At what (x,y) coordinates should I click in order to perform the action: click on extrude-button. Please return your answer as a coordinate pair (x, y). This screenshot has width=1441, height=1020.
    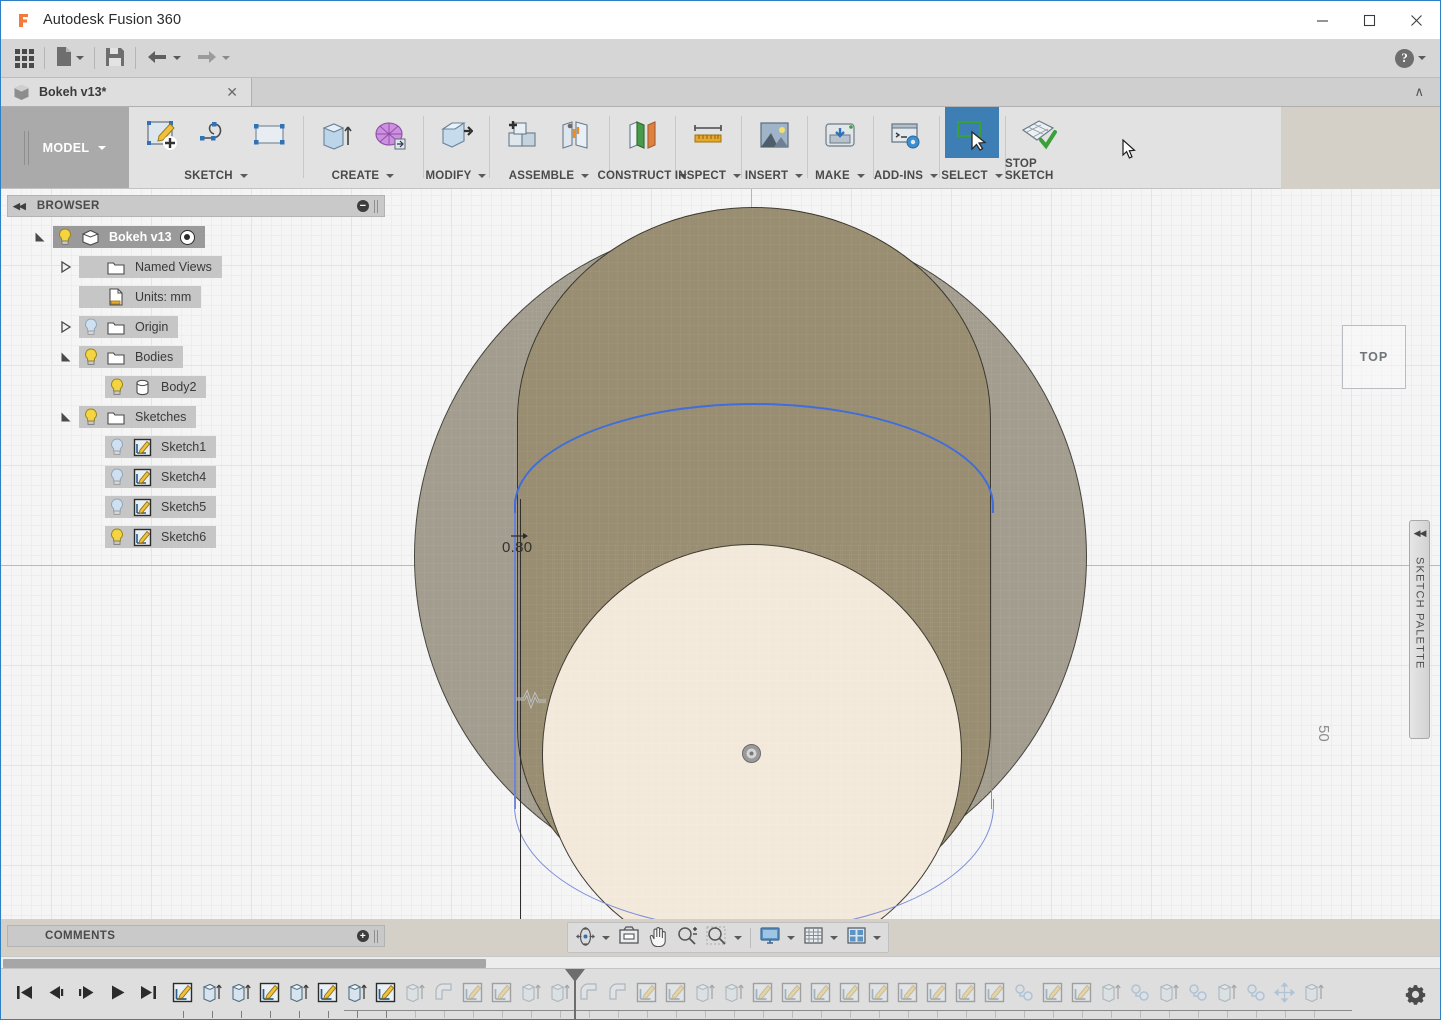
    Looking at the image, I should click on (336, 132).